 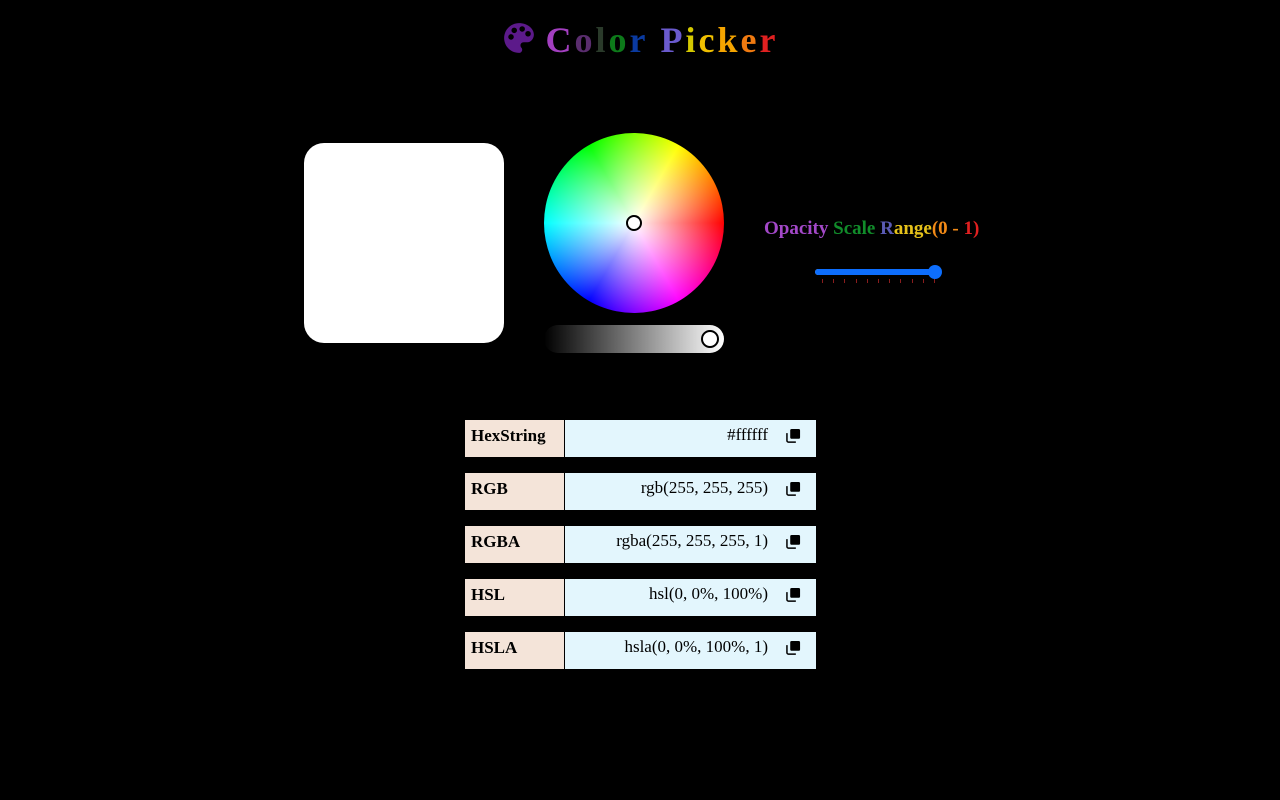 What do you see at coordinates (747, 434) in the screenshot?
I see `format-value-text: #ffffff` at bounding box center [747, 434].